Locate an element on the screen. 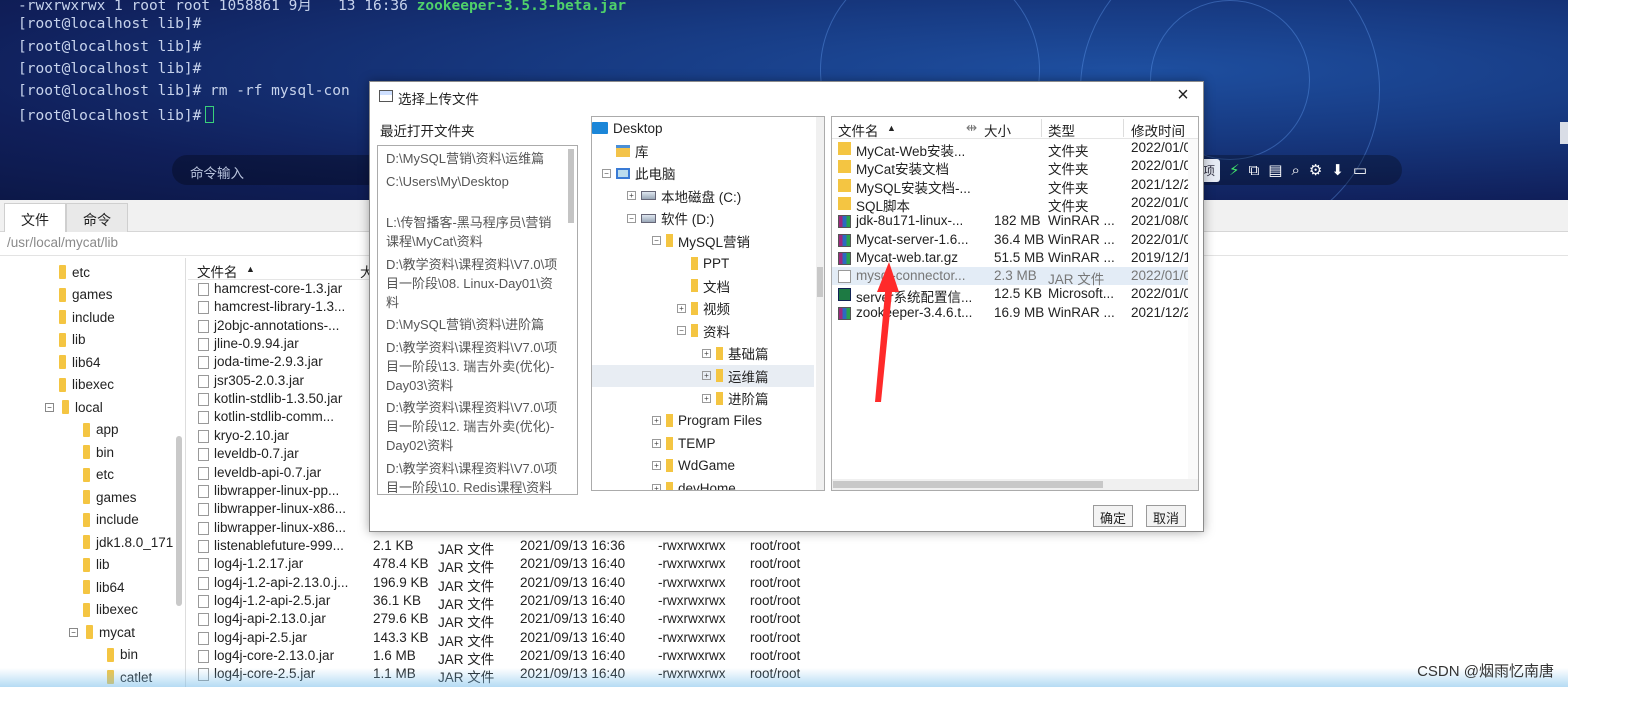 This screenshot has height=721, width=1646. command-input: 命令输入 is located at coordinates (217, 172).